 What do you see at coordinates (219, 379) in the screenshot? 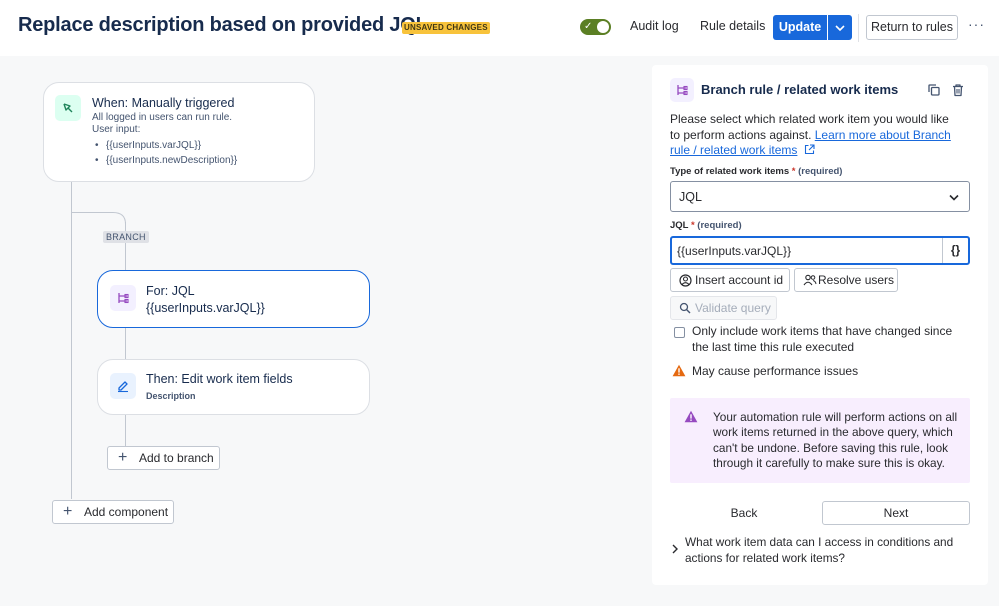
I see `action-title: Then: Edit work item fields` at bounding box center [219, 379].